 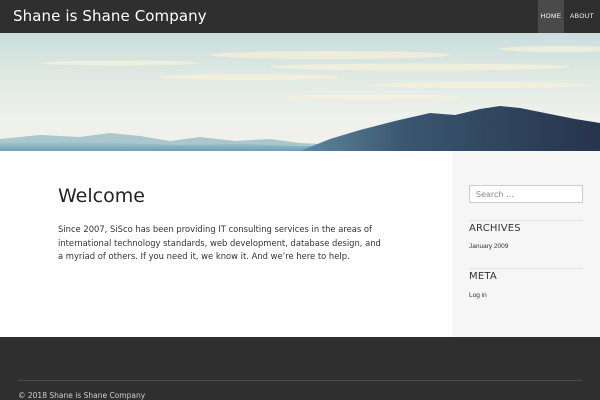 What do you see at coordinates (526, 220) in the screenshot?
I see `archives-divider` at bounding box center [526, 220].